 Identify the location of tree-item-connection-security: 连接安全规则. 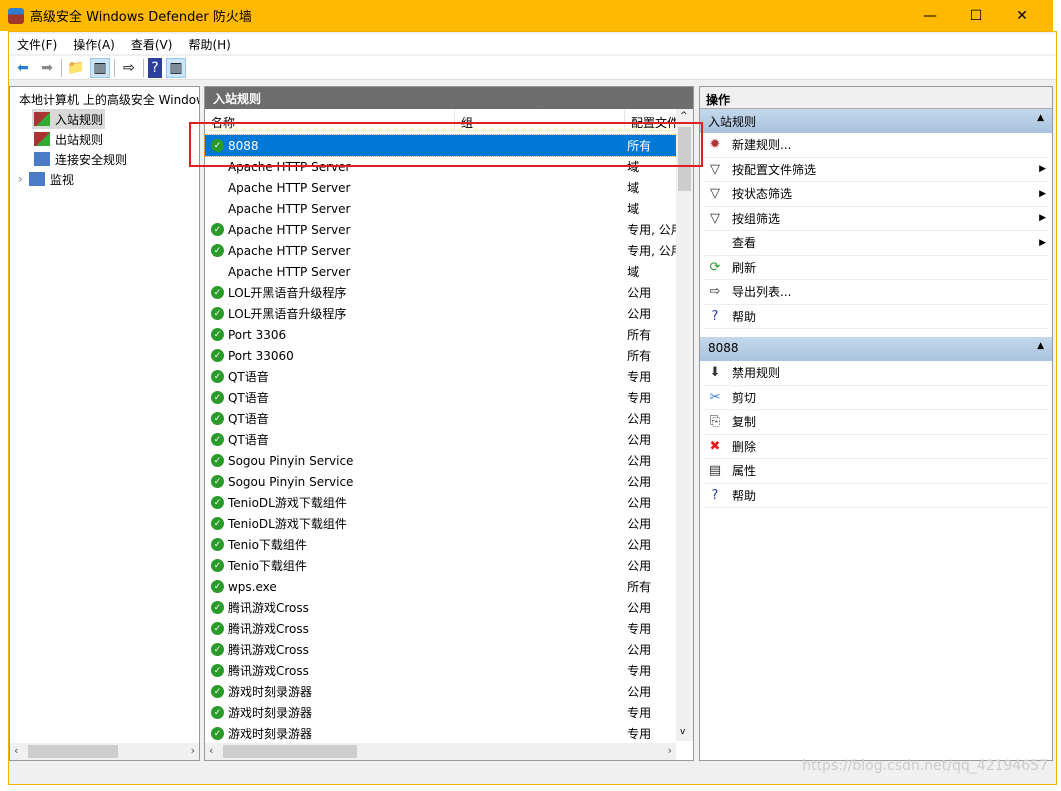
(104, 159).